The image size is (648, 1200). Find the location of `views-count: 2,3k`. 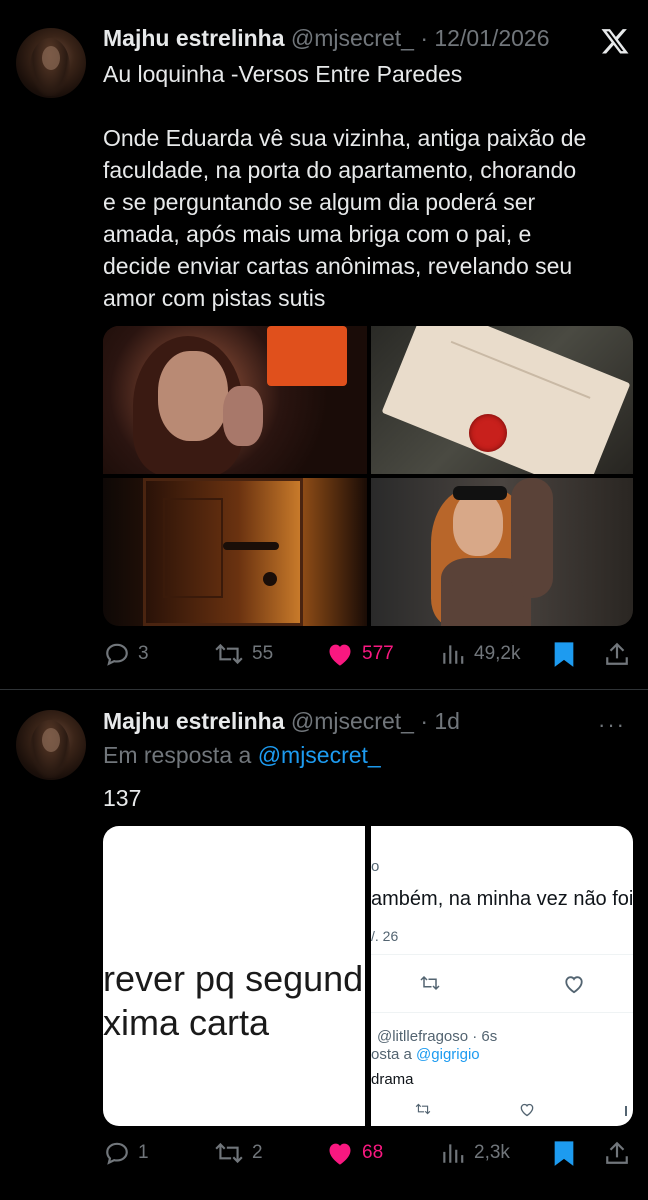

views-count: 2,3k is located at coordinates (492, 1152).